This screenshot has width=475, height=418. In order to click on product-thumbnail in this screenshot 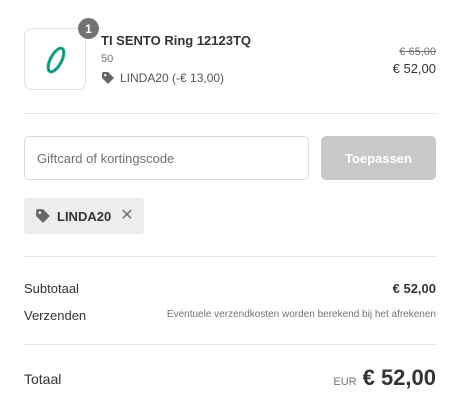, I will do `click(55, 59)`.